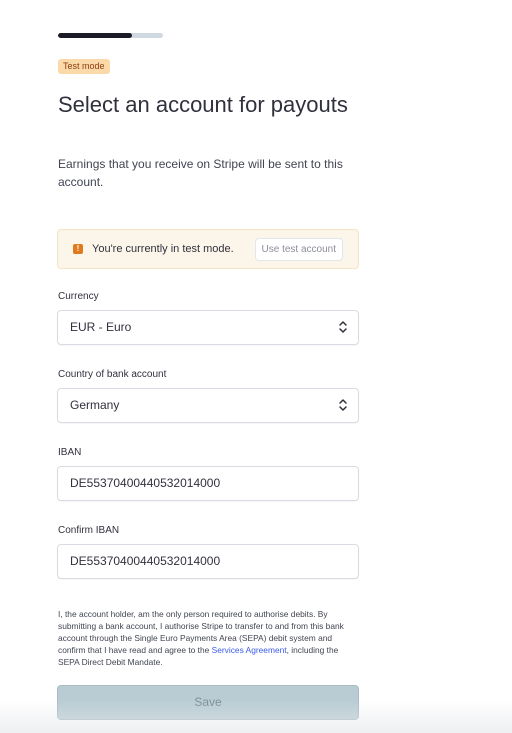  Describe the element at coordinates (89, 530) in the screenshot. I see `confirm-iban-label: Confirm IBAN` at that location.